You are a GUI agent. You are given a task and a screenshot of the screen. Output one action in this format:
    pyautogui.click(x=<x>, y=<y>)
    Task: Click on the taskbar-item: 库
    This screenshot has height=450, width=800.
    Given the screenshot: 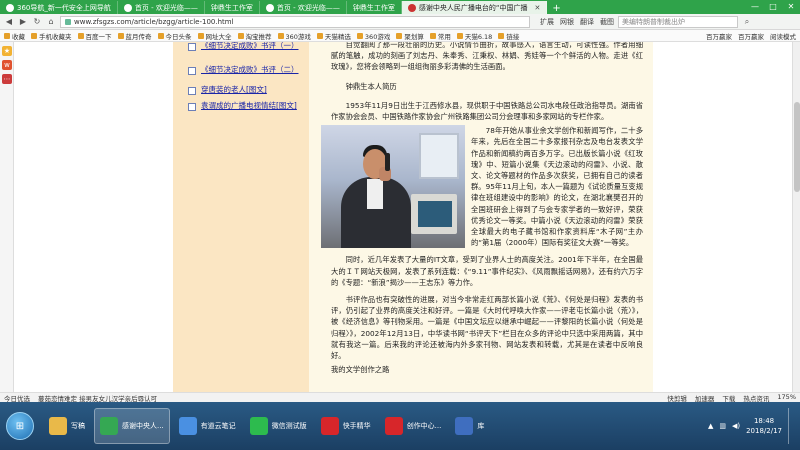 What is the action you would take?
    pyautogui.click(x=469, y=426)
    